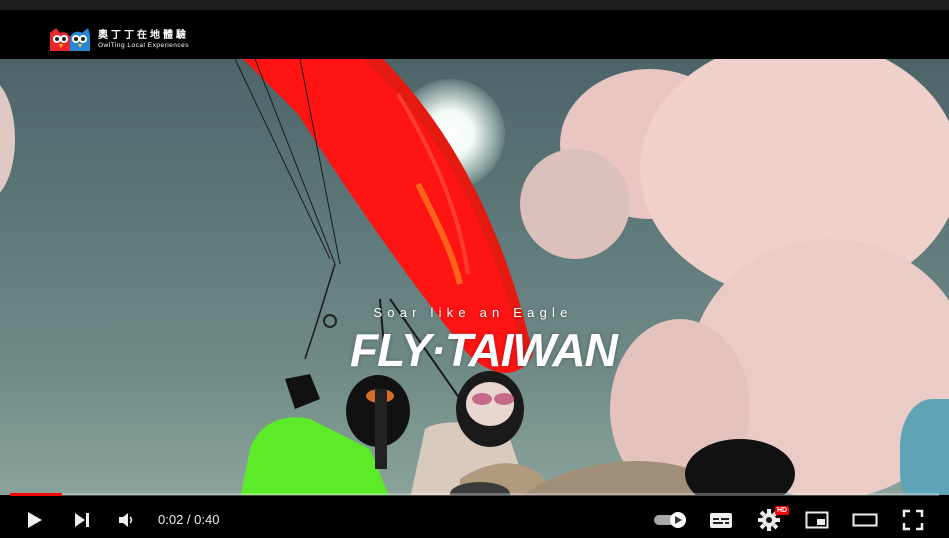 The image size is (949, 538). I want to click on duration: 0:40, so click(207, 519).